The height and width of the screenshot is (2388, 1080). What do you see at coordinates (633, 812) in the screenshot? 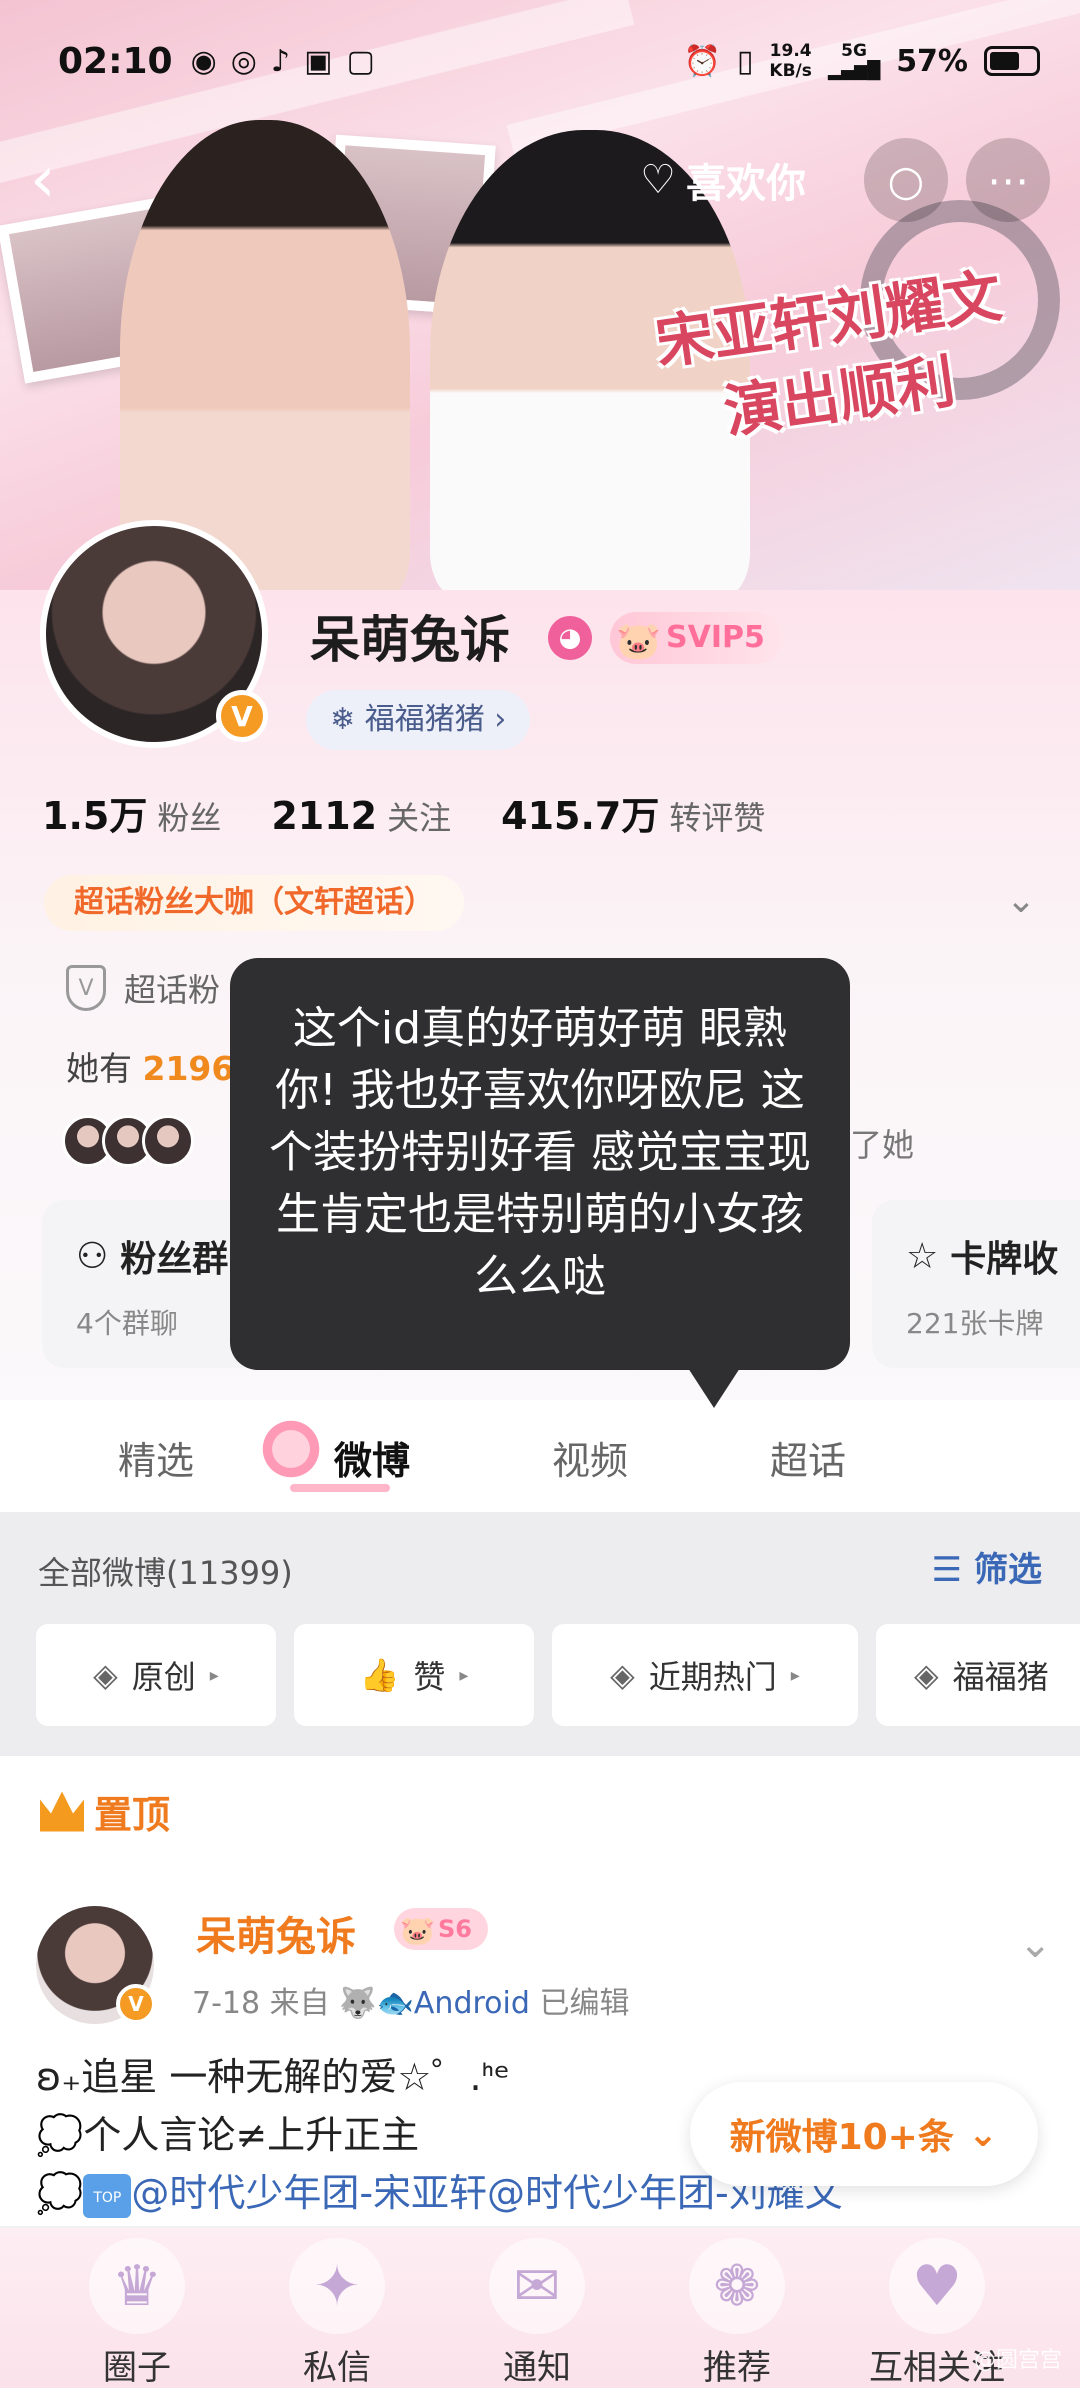
I see `stat-interactions: 415.7万 转评赞` at bounding box center [633, 812].